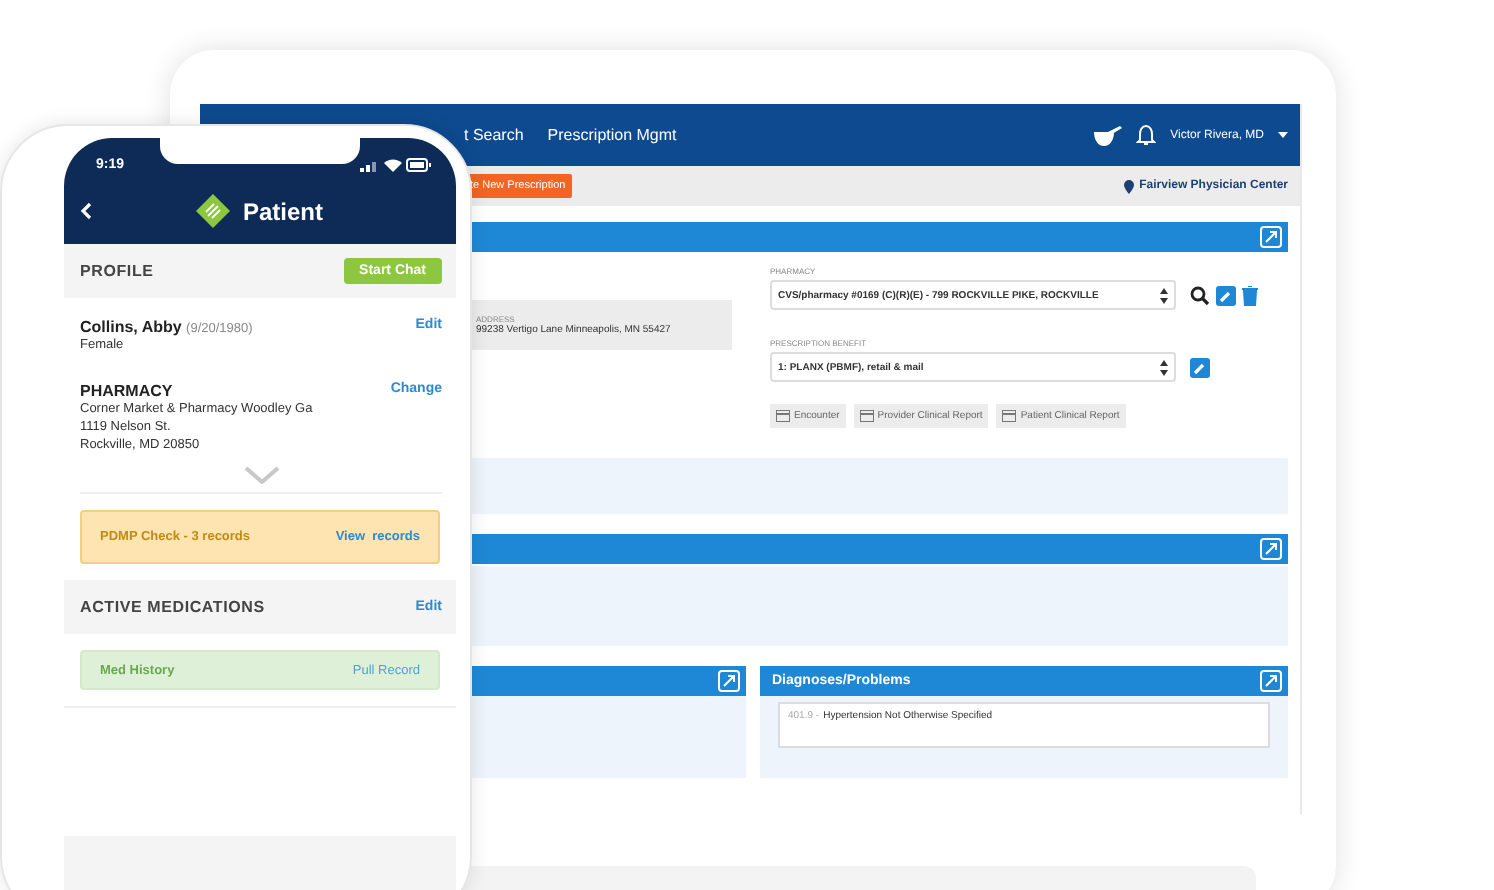 This screenshot has width=1494, height=890. I want to click on signal-icon, so click(370, 164).